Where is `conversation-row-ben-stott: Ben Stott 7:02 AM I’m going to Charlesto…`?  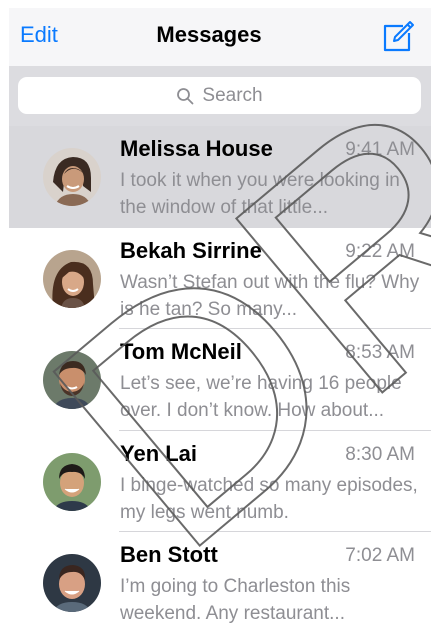
conversation-row-ben-stott: Ben Stott 7:02 AM I’m going to Charlesto… is located at coordinates (220, 578).